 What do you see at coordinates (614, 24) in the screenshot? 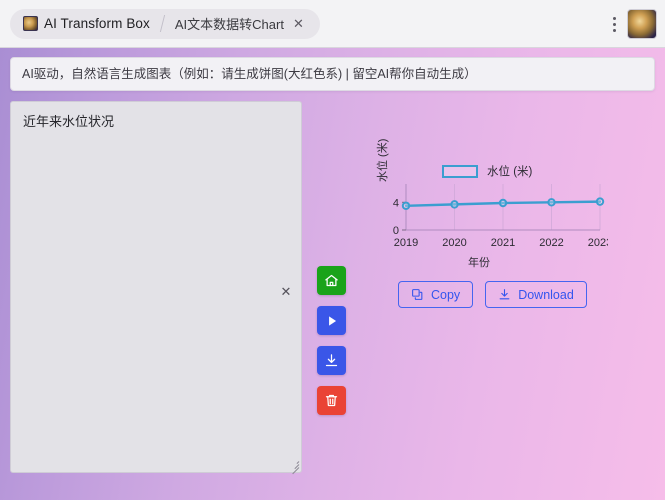
I see `kebab-menu-icon` at bounding box center [614, 24].